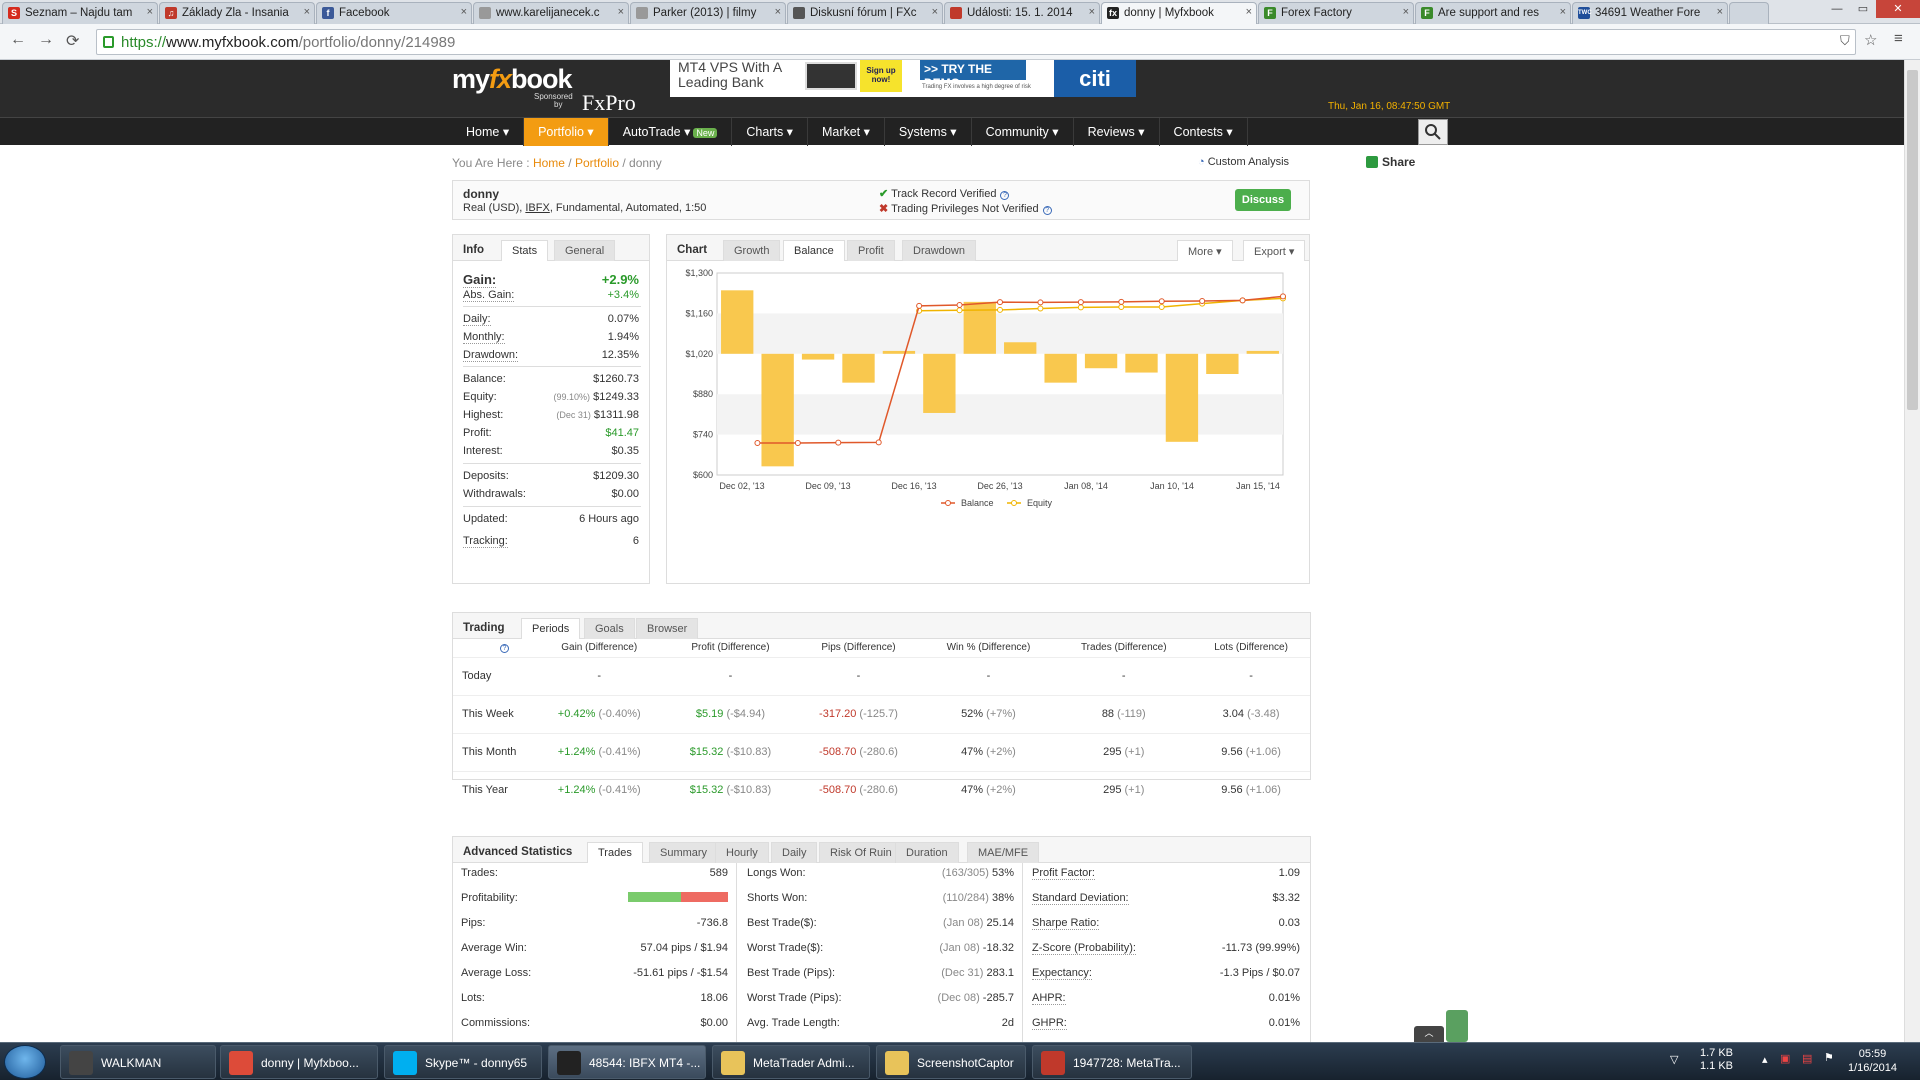 This screenshot has width=1920, height=1081. I want to click on menu-item: Systems ▾, so click(928, 132).